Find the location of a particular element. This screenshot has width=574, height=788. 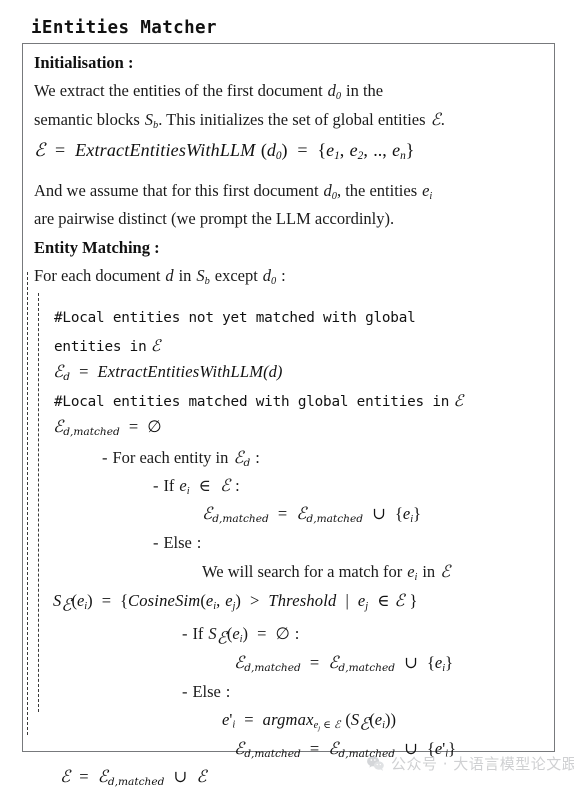

union3-rhs: ℰd,matched is located at coordinates (361, 749).